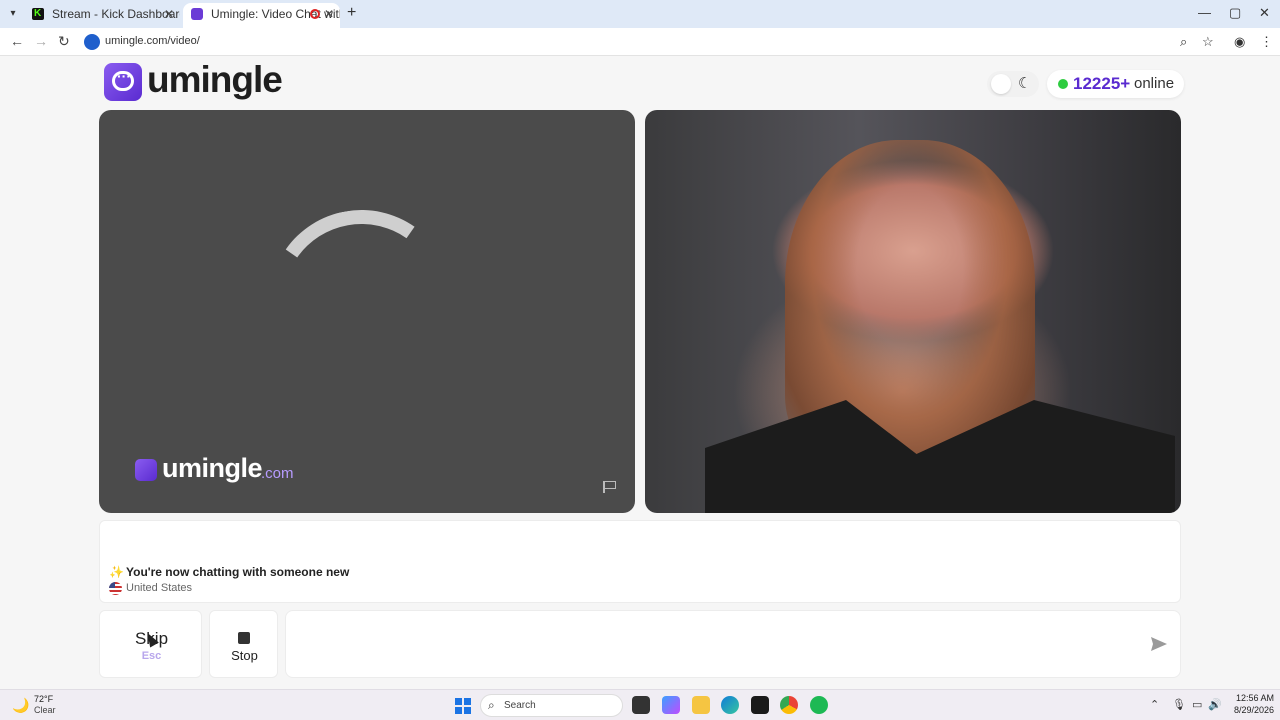  I want to click on bookmark-star-icon: ☆, so click(1208, 42).